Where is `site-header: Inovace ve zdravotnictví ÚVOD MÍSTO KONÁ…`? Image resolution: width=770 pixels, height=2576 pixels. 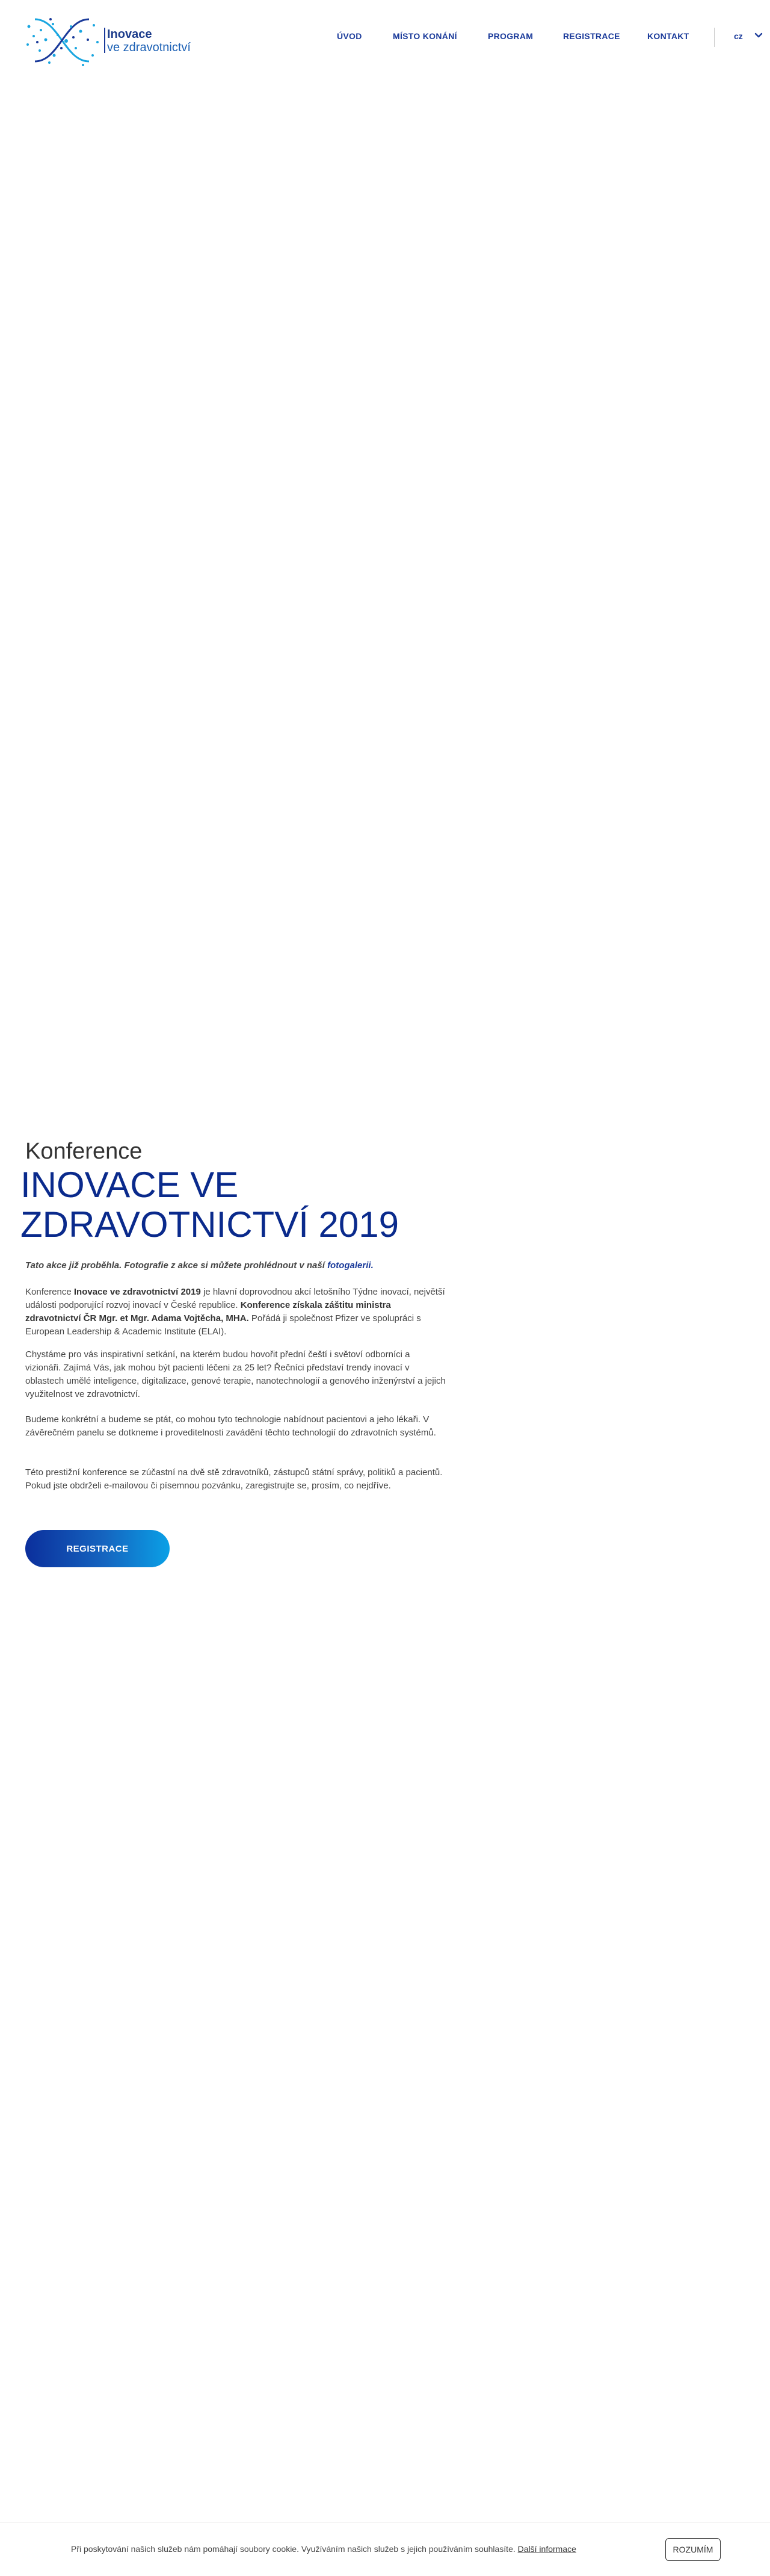 site-header: Inovace ve zdravotnictví ÚVOD MÍSTO KONÁ… is located at coordinates (385, 39).